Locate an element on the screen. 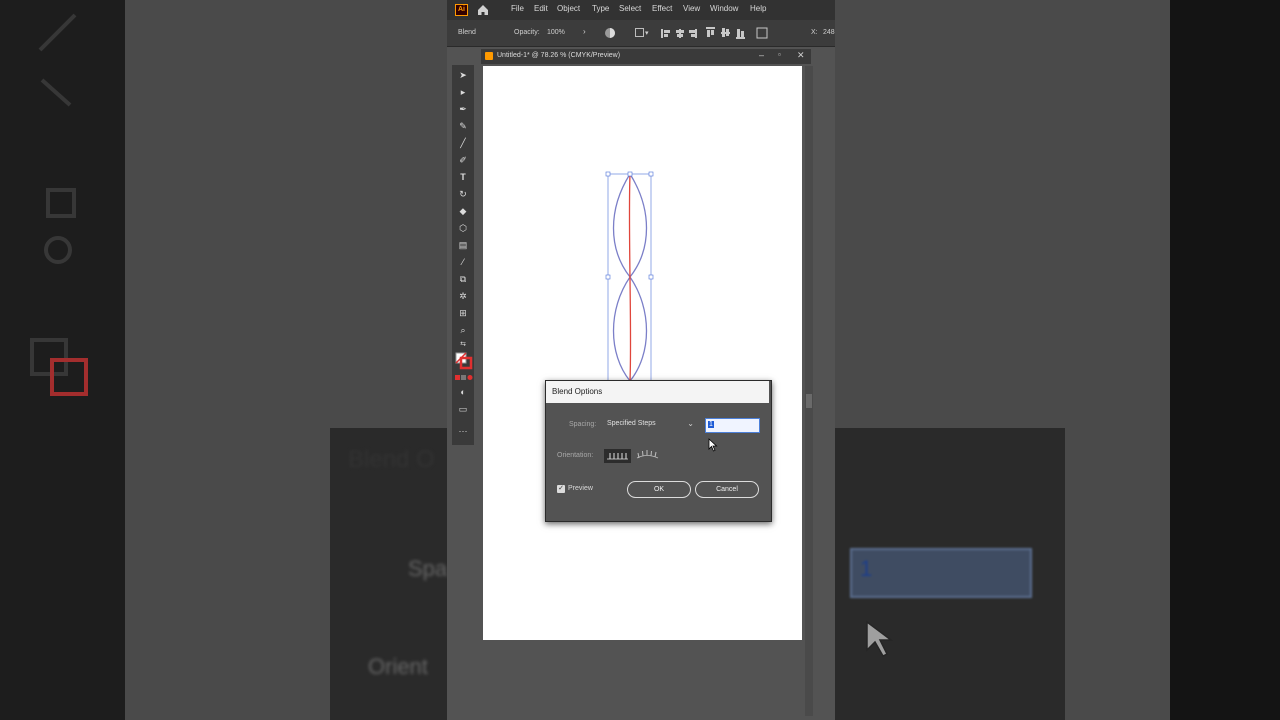 The image size is (1280, 720). menu-effect: Effect is located at coordinates (662, 8).